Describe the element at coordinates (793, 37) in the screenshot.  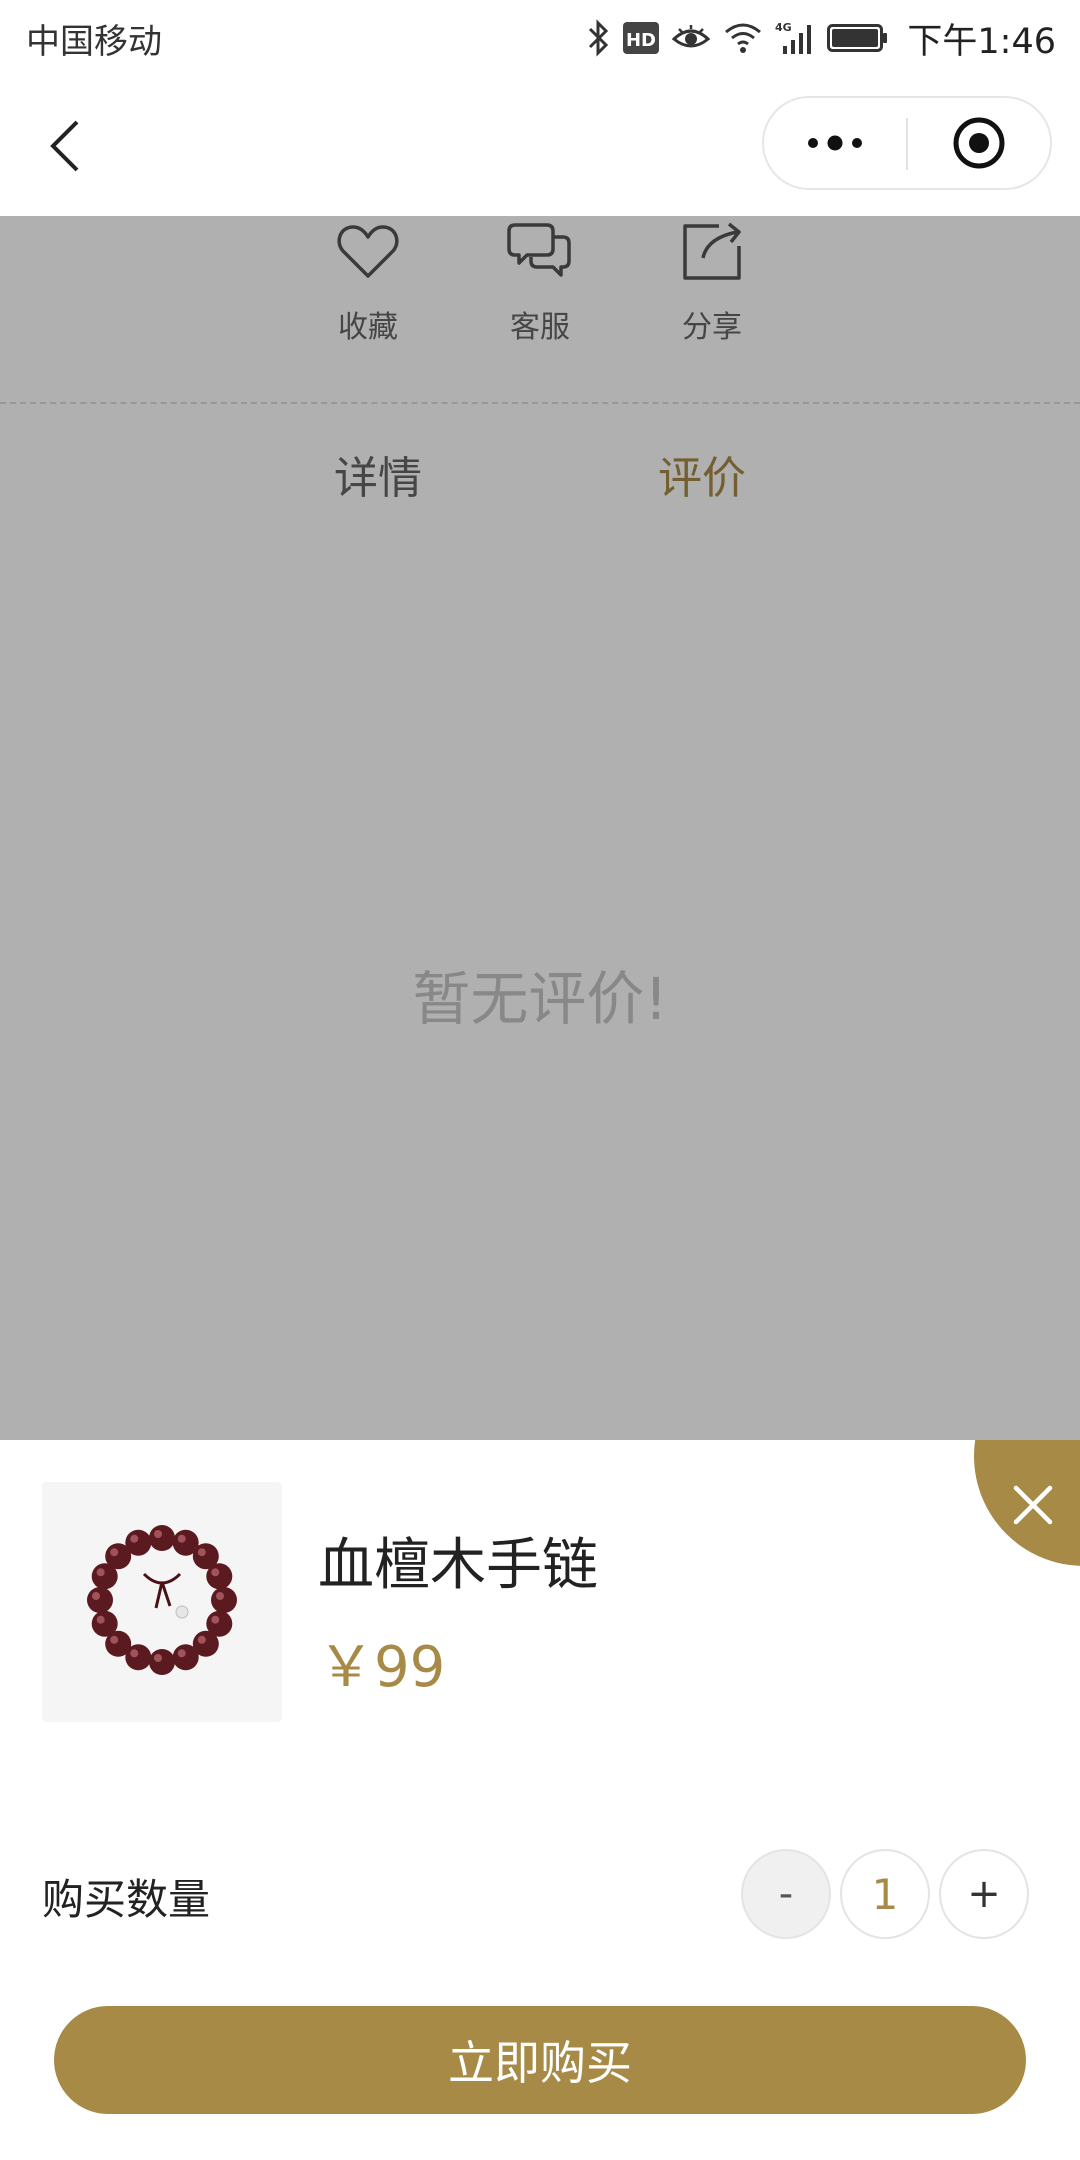
I see `signal-icon: 4G` at that location.